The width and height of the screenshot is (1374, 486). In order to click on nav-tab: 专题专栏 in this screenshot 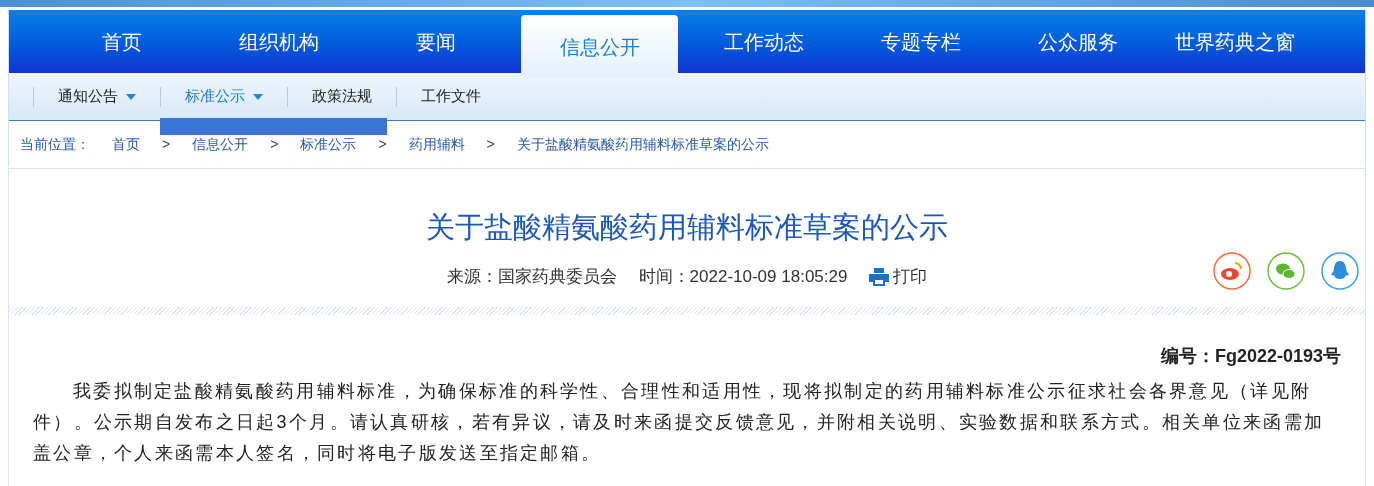, I will do `click(920, 41)`.